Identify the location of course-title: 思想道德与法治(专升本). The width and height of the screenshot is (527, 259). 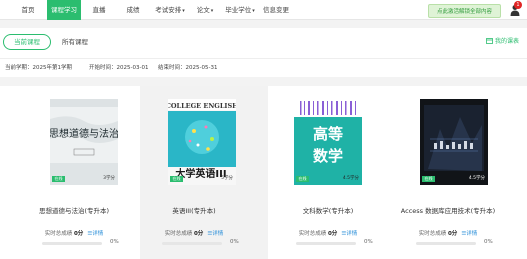
(74, 210).